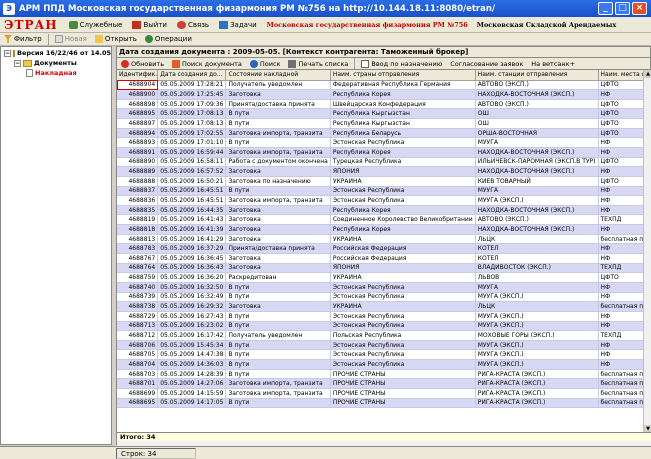  What do you see at coordinates (96, 24) in the screenshot?
I see `menu-service: Служебные` at bounding box center [96, 24].